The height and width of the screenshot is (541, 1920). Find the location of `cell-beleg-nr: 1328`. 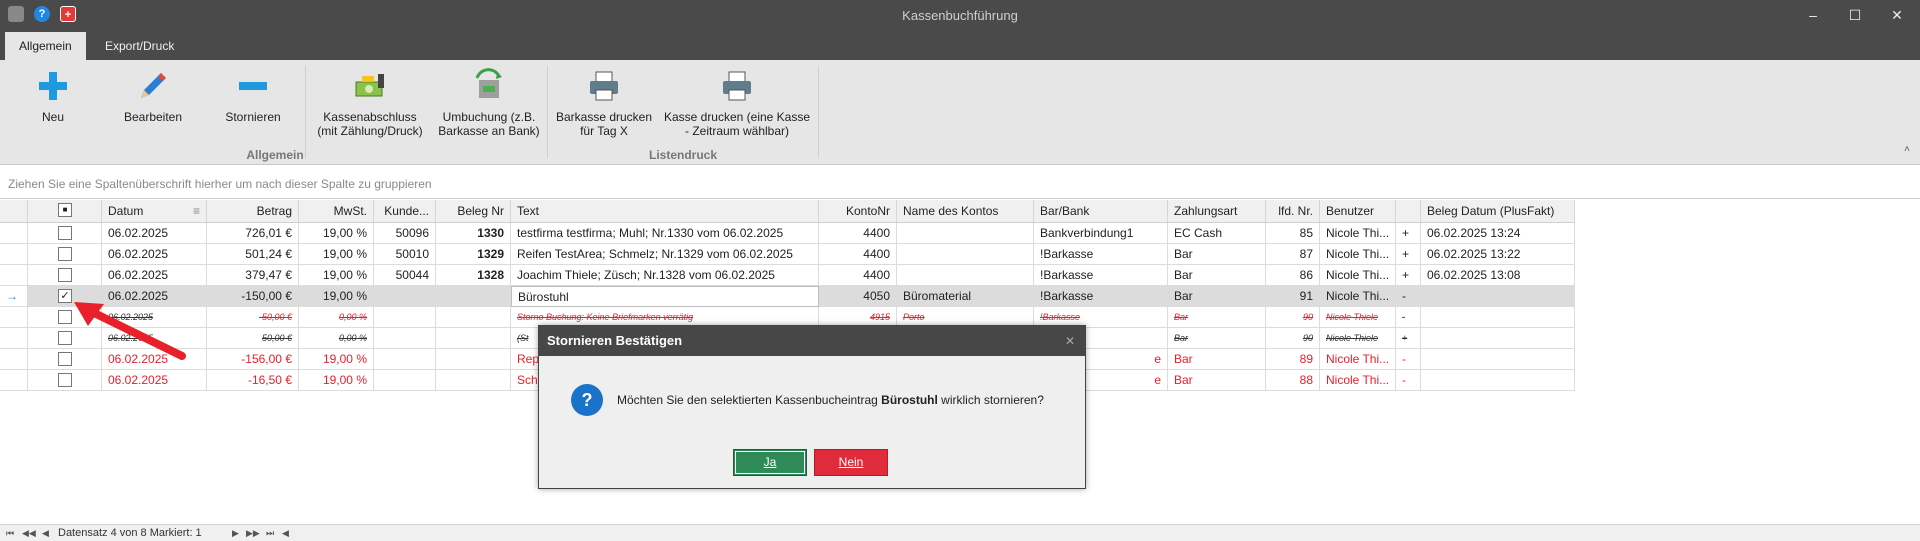

cell-beleg-nr: 1328 is located at coordinates (473, 275).